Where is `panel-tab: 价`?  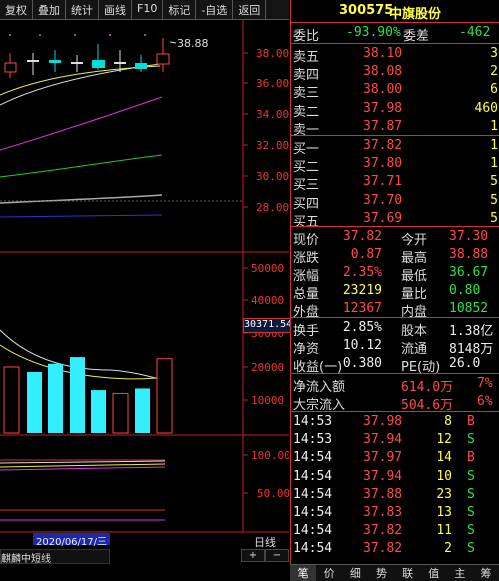 panel-tab: 价 is located at coordinates (329, 573).